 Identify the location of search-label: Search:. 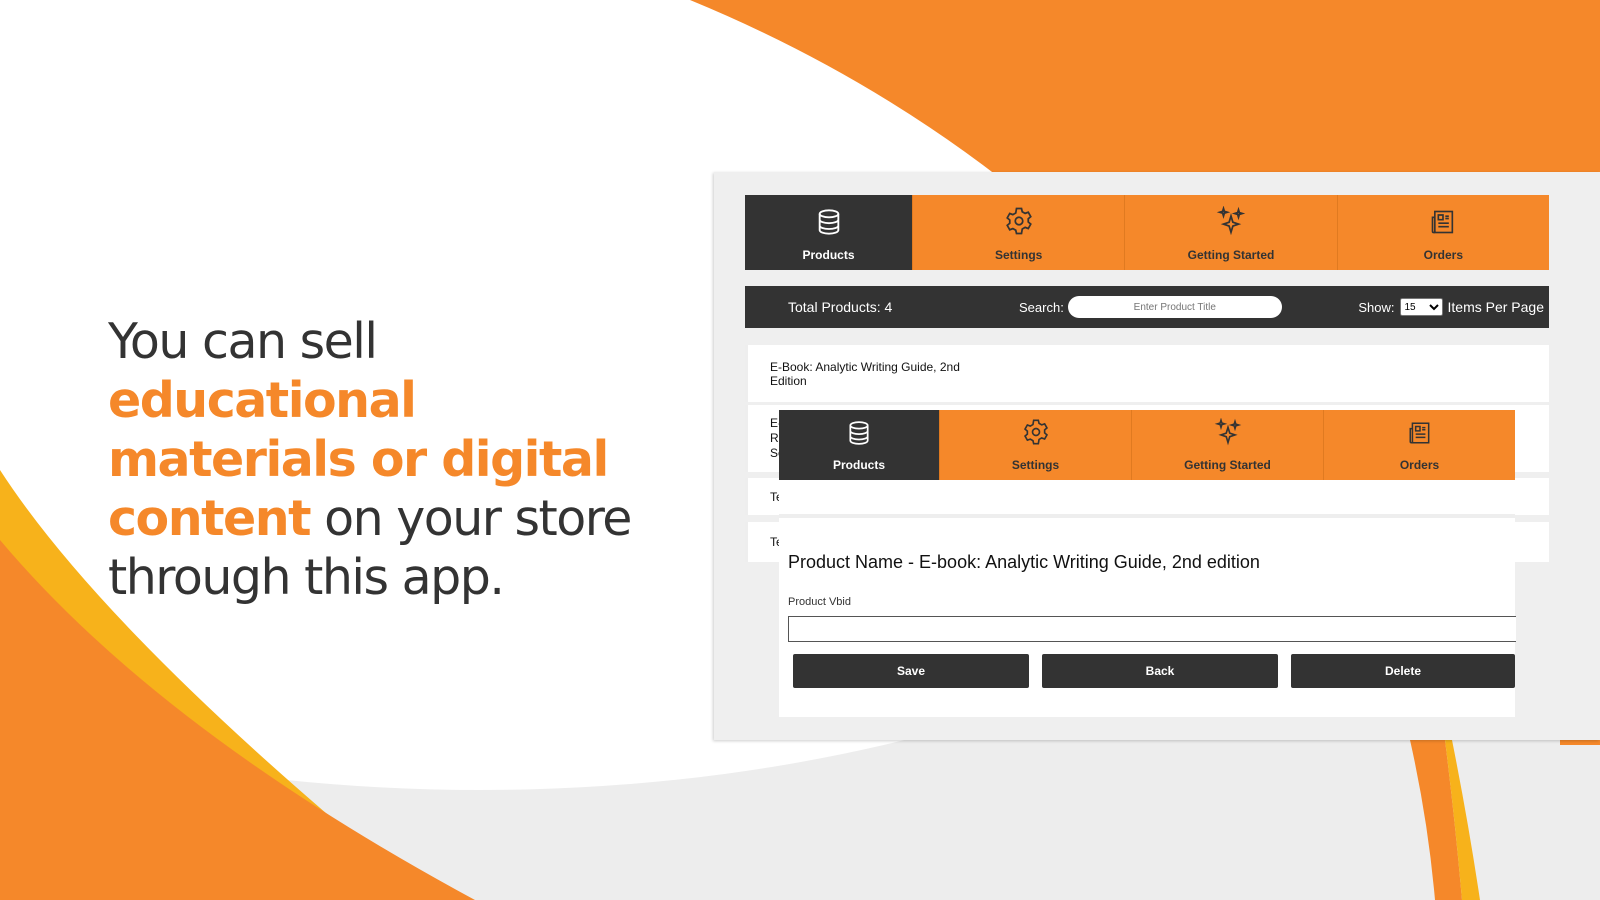
(1041, 307).